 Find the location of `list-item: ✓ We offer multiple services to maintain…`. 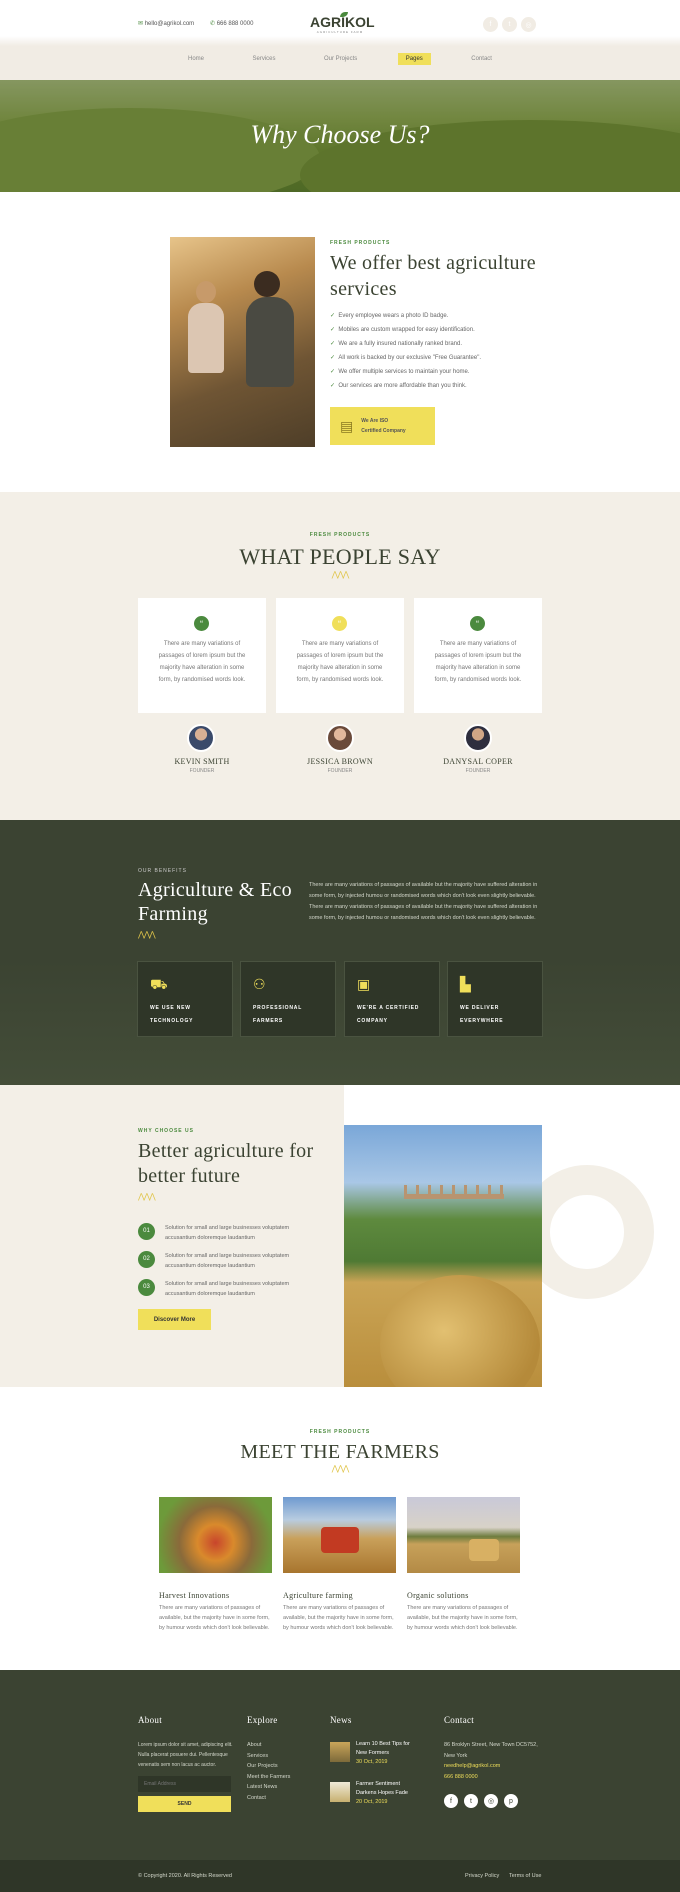

list-item: ✓ We offer multiple services to maintain… is located at coordinates (400, 372).